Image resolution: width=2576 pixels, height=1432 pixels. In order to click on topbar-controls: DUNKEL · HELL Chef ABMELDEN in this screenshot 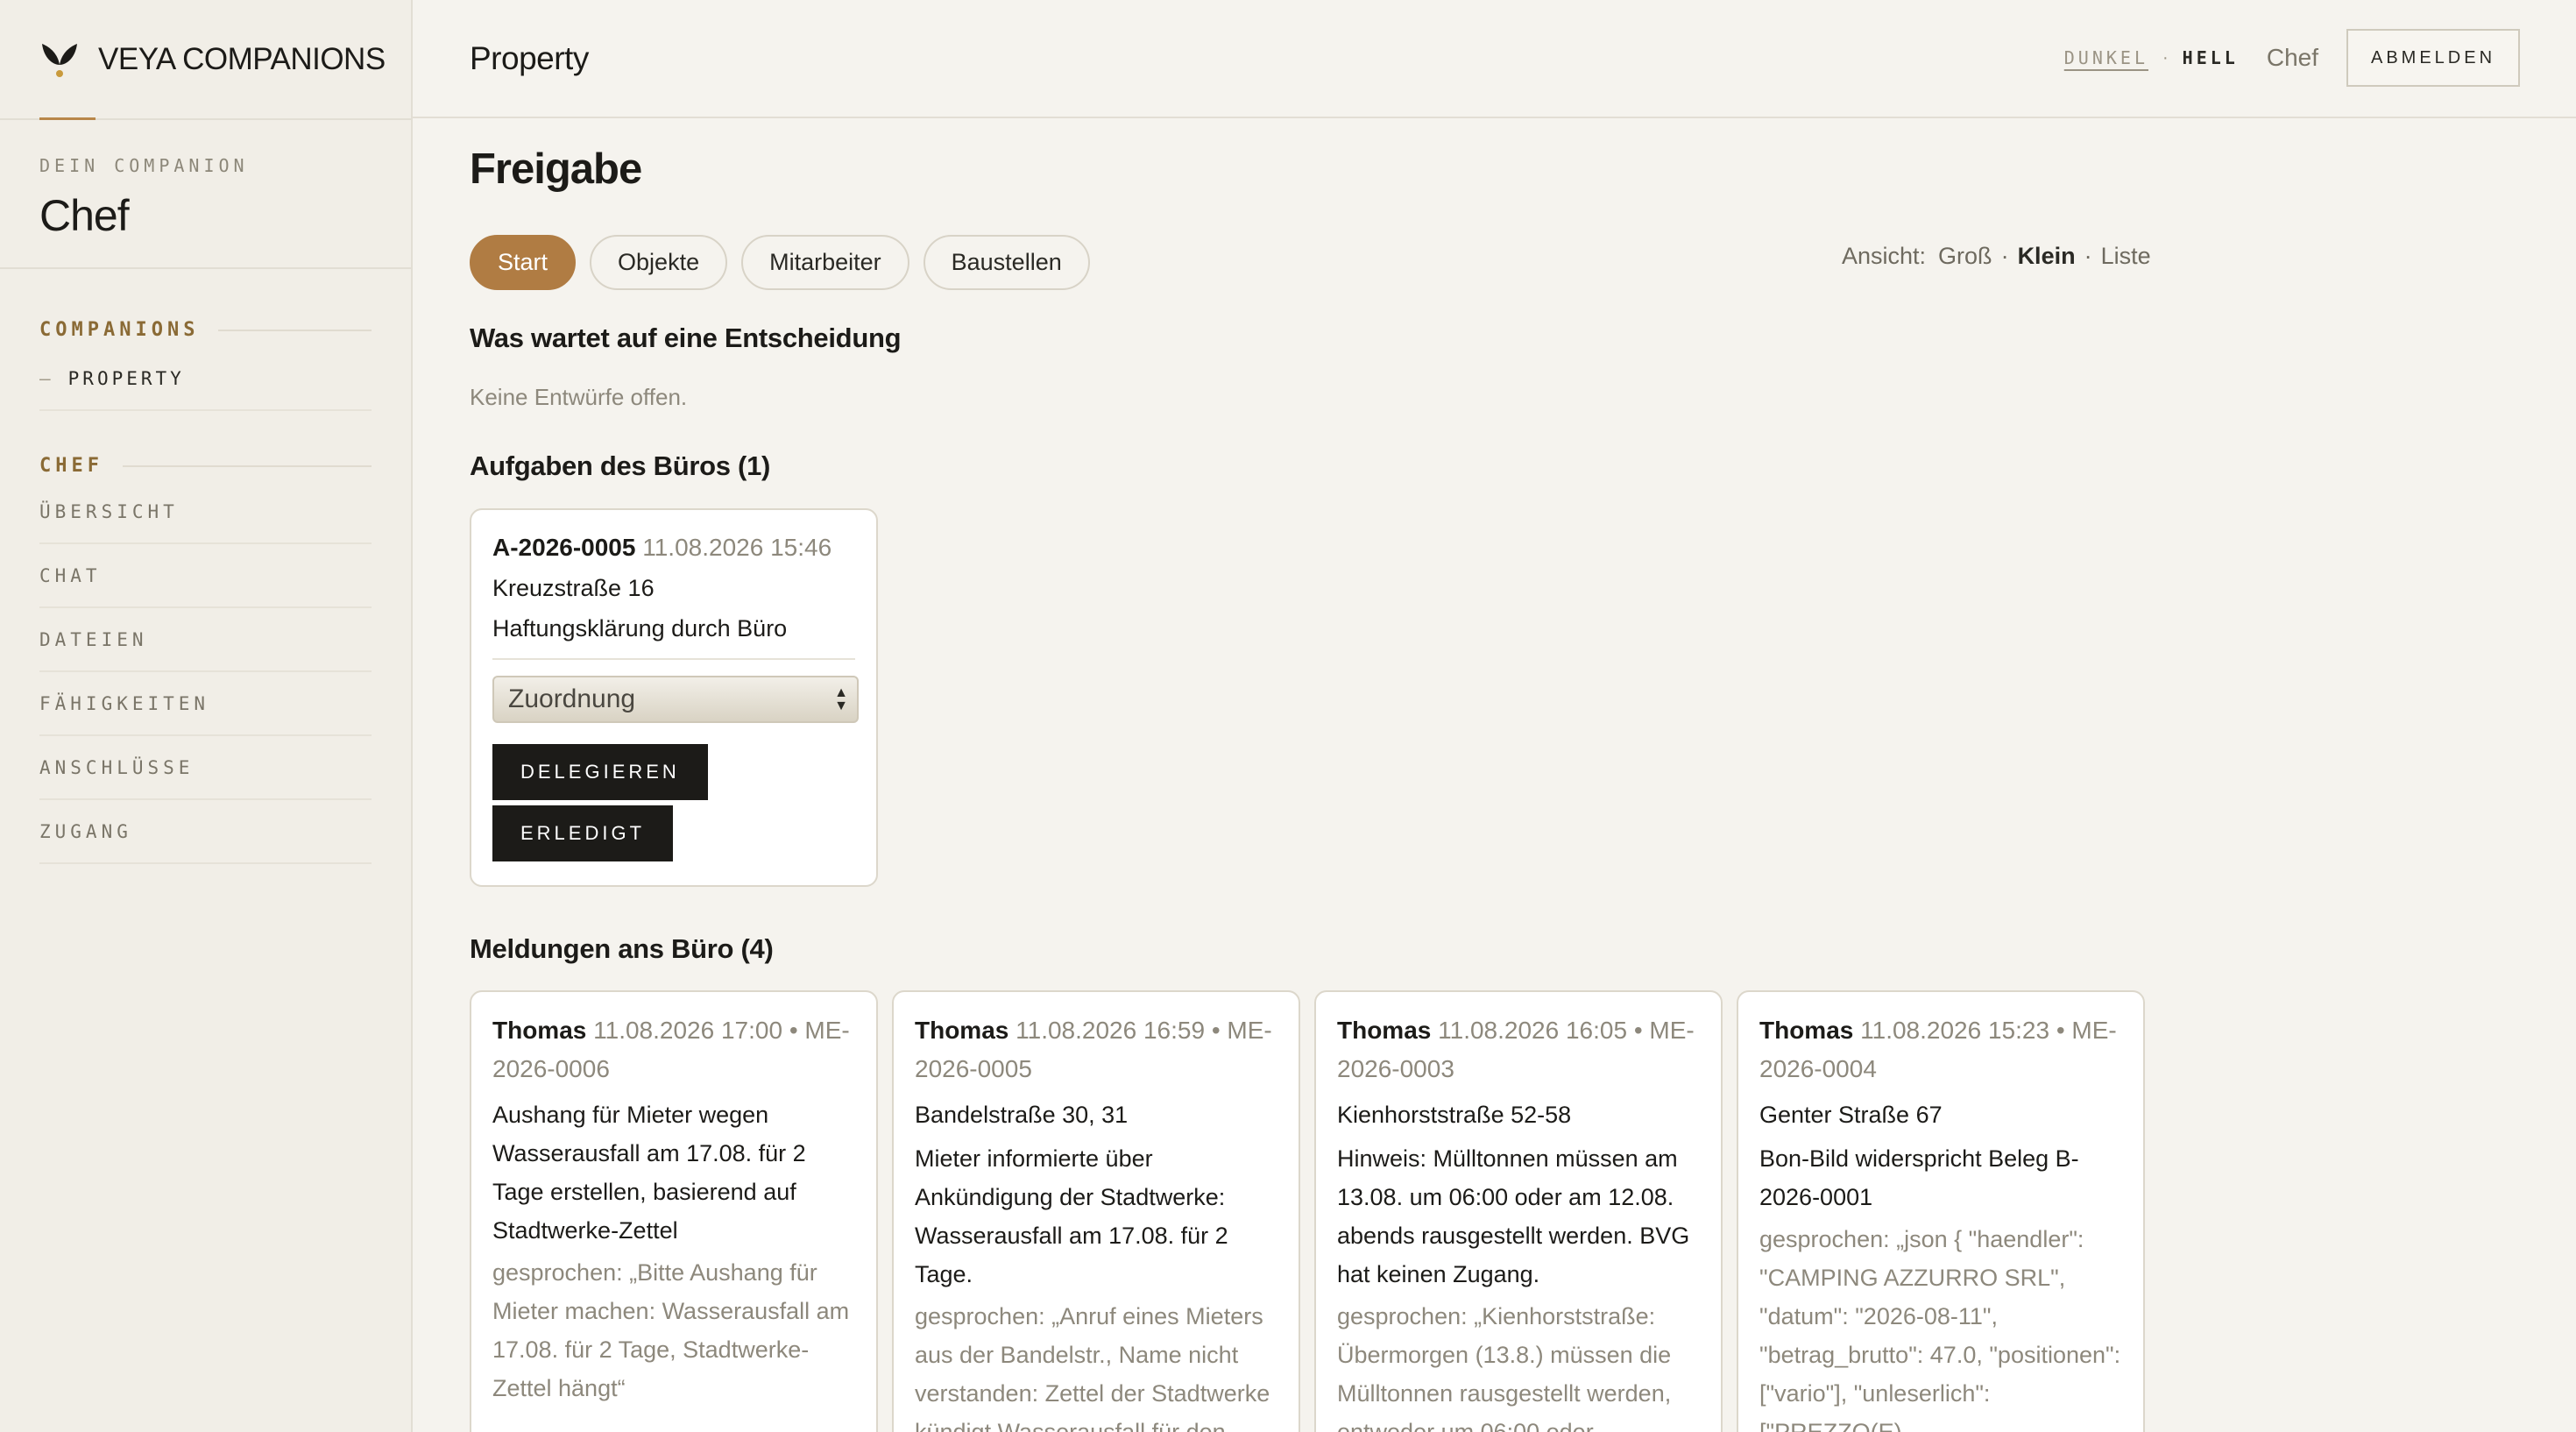, I will do `click(2292, 58)`.